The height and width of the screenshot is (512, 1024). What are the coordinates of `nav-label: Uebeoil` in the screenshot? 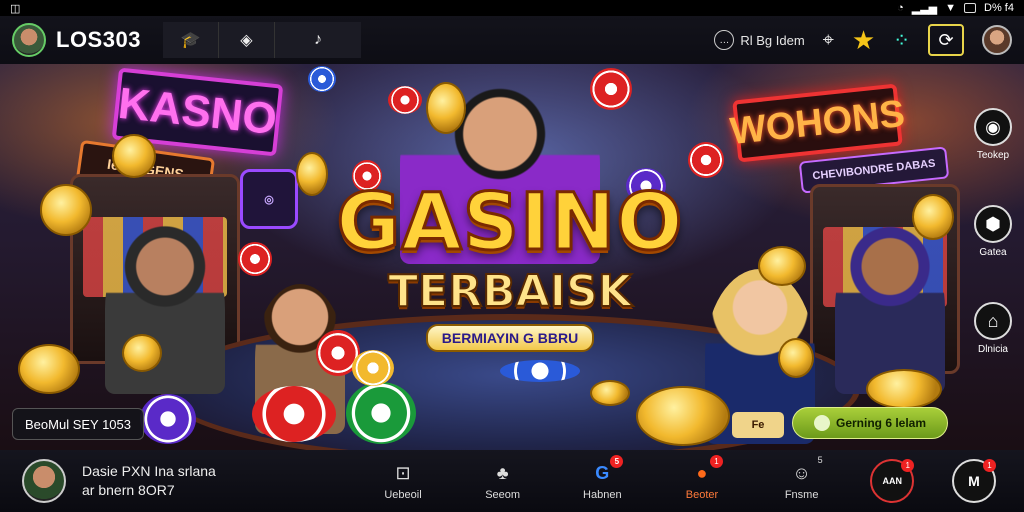 It's located at (403, 495).